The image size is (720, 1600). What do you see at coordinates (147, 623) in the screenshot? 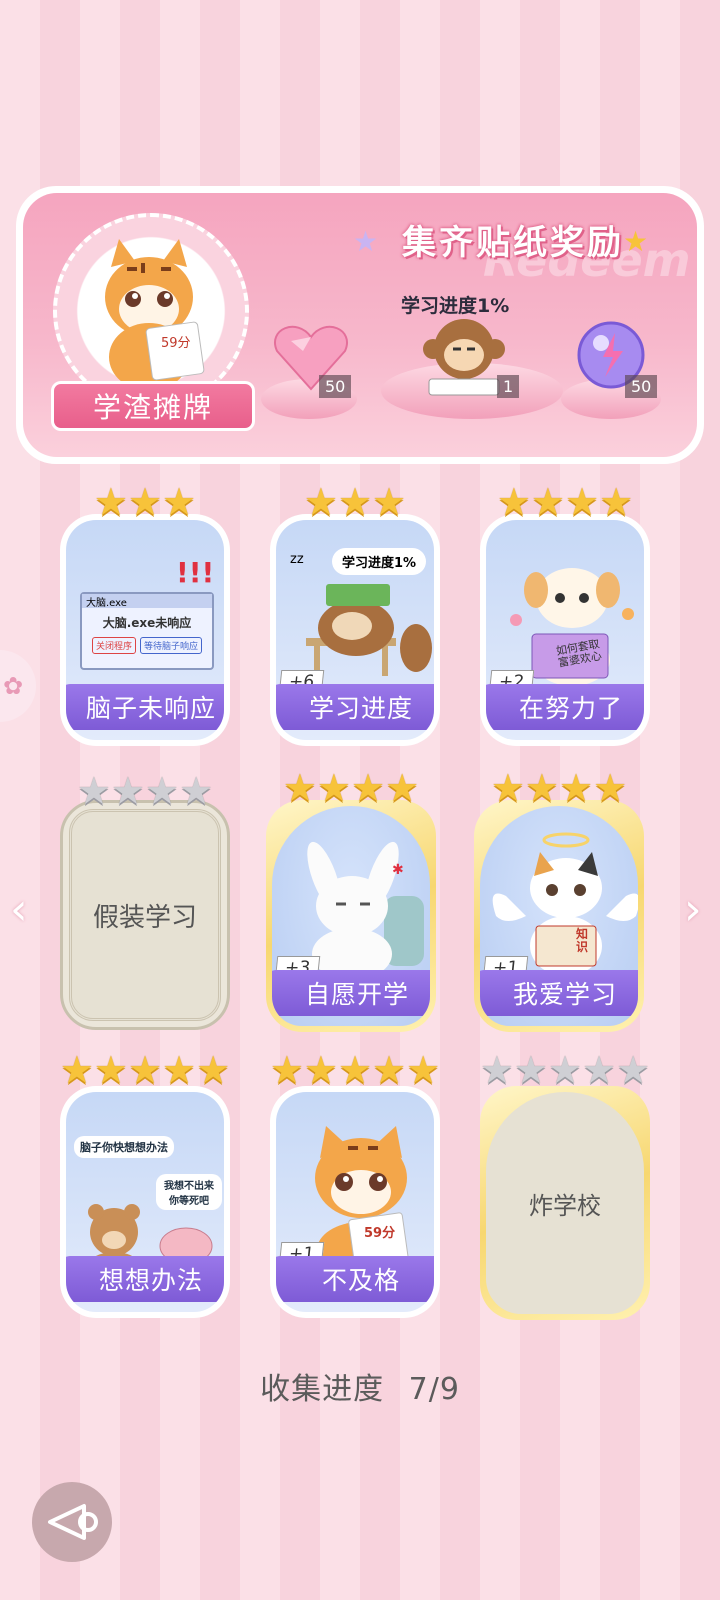
I see `window-message: 大脑.exe未响应` at bounding box center [147, 623].